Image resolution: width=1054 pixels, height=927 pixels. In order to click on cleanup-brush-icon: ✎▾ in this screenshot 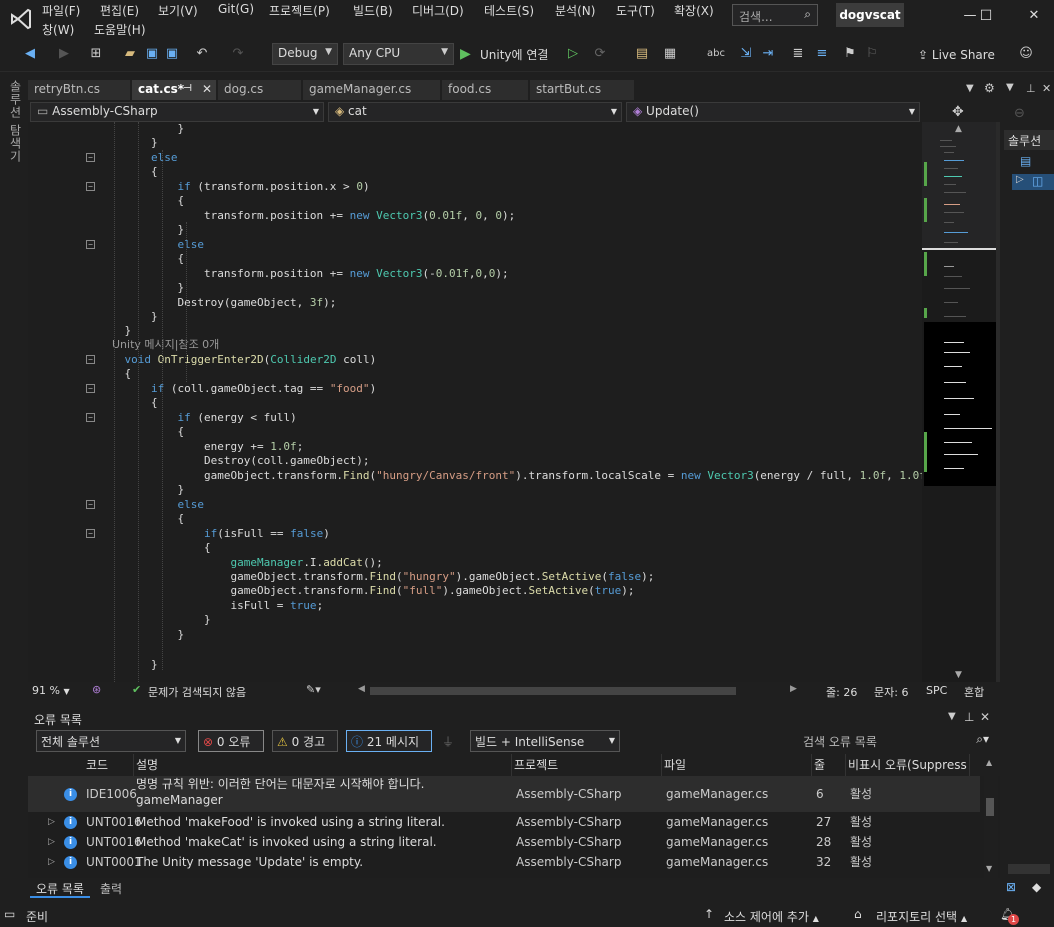, I will do `click(313, 689)`.